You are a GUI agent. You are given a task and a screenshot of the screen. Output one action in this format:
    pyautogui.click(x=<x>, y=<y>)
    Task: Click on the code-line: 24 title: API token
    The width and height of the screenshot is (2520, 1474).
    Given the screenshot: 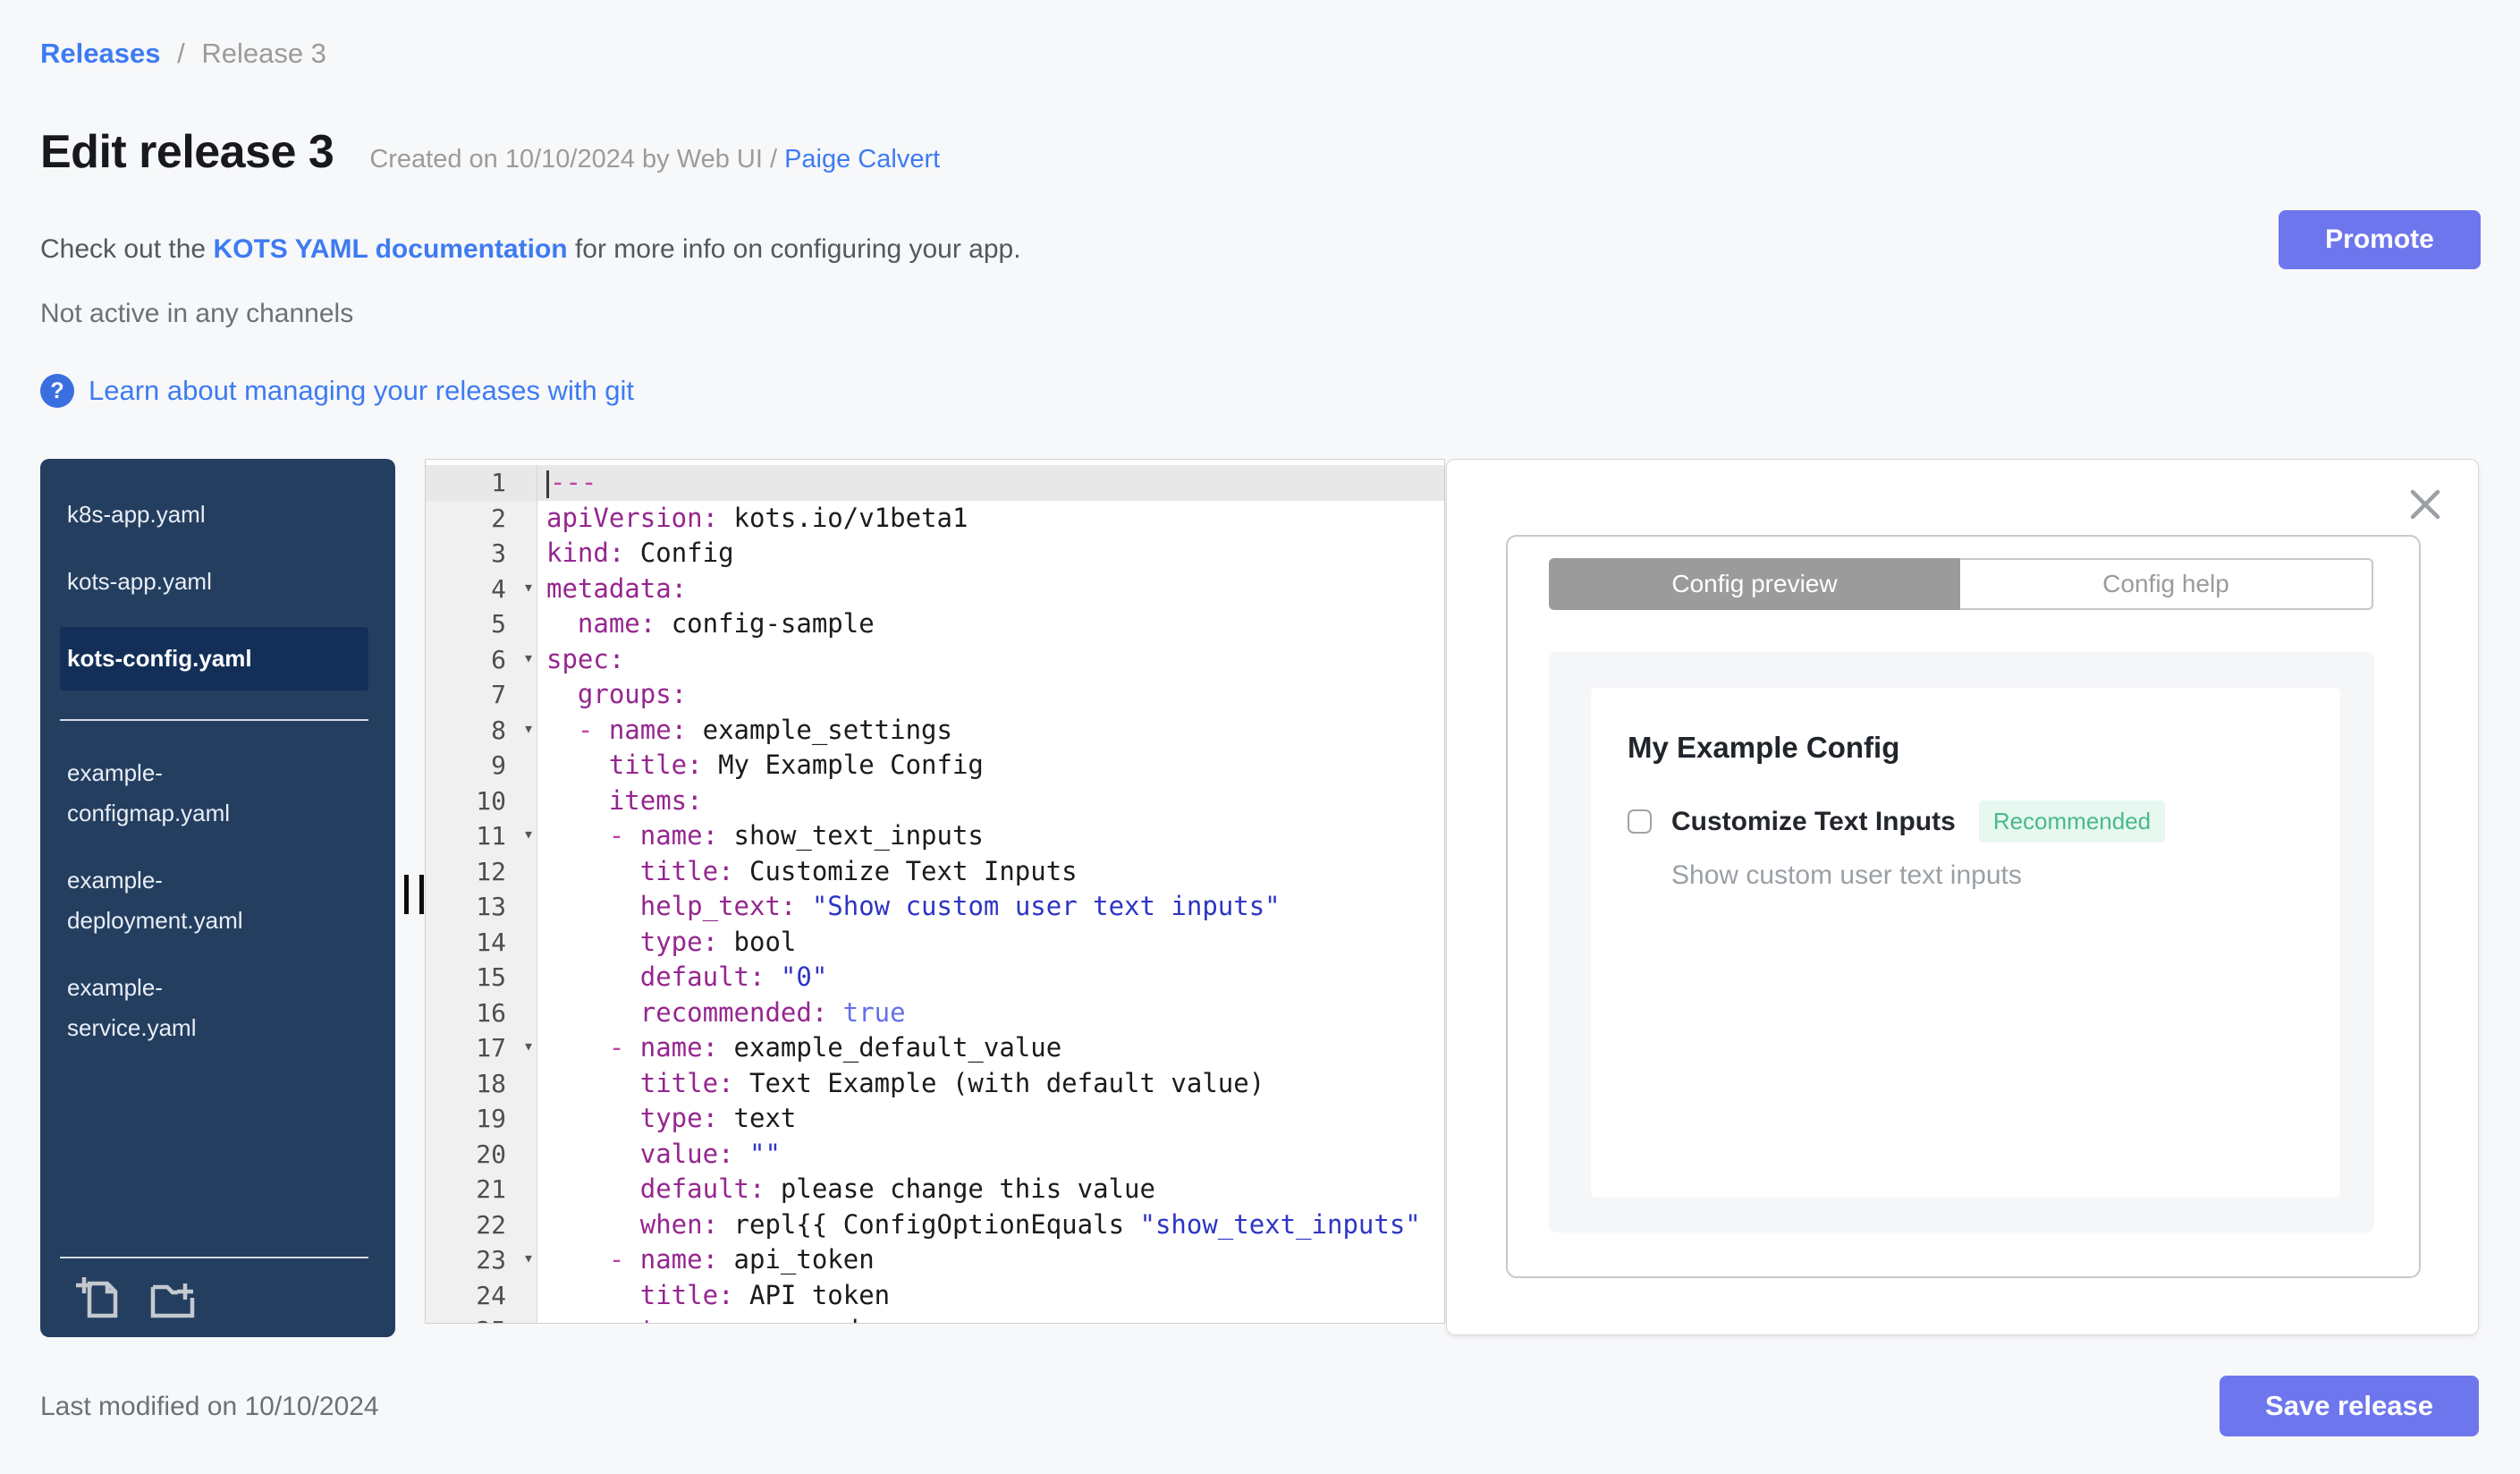 What is the action you would take?
    pyautogui.click(x=935, y=1295)
    